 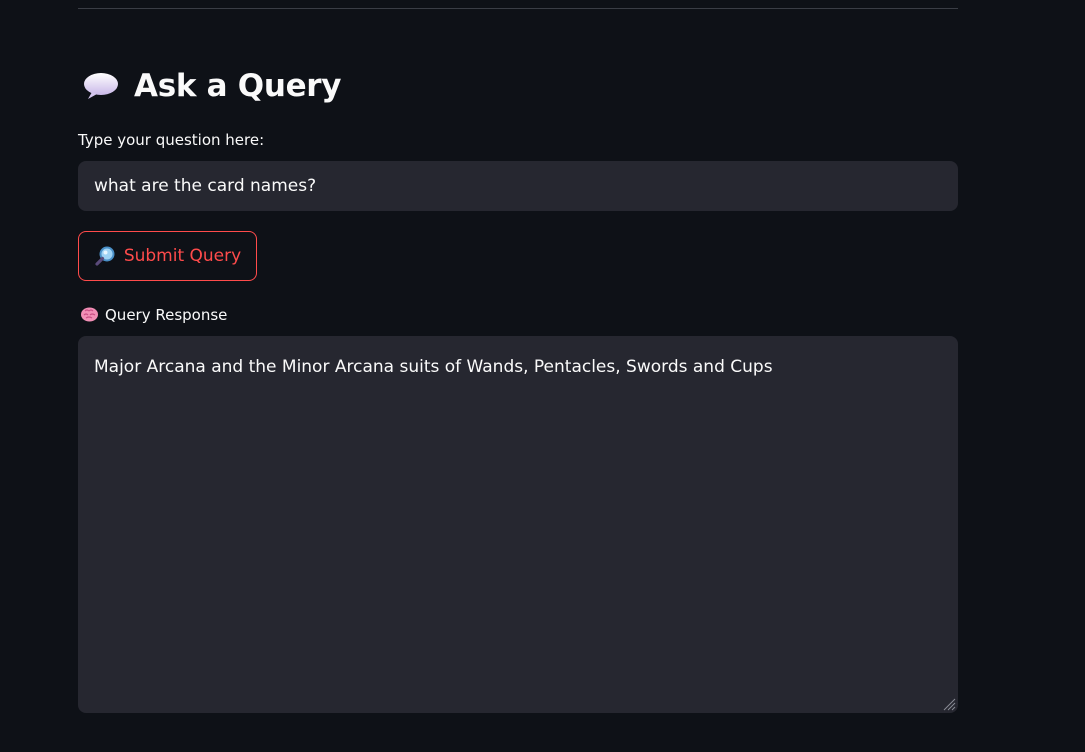 I want to click on submit-query-button: Submit Query, so click(x=167, y=256).